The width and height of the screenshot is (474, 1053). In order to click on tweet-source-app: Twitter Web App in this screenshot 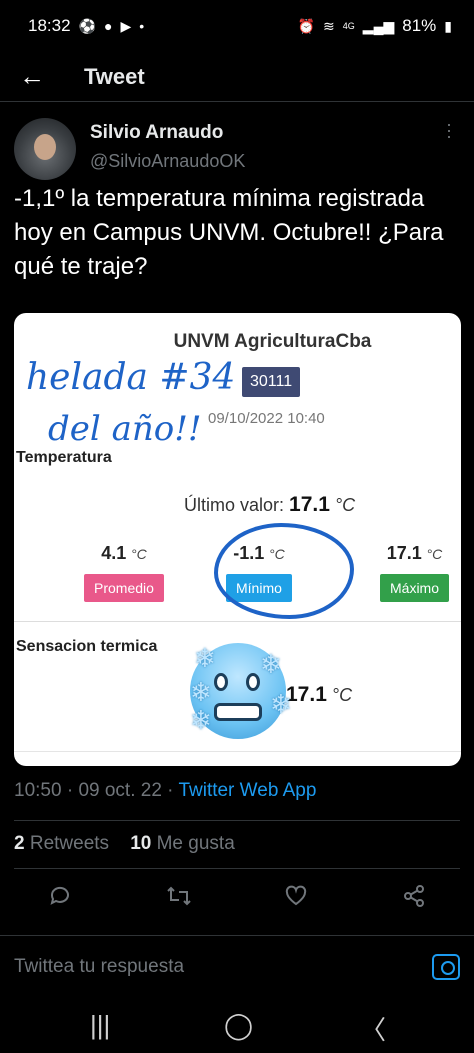, I will do `click(247, 790)`.